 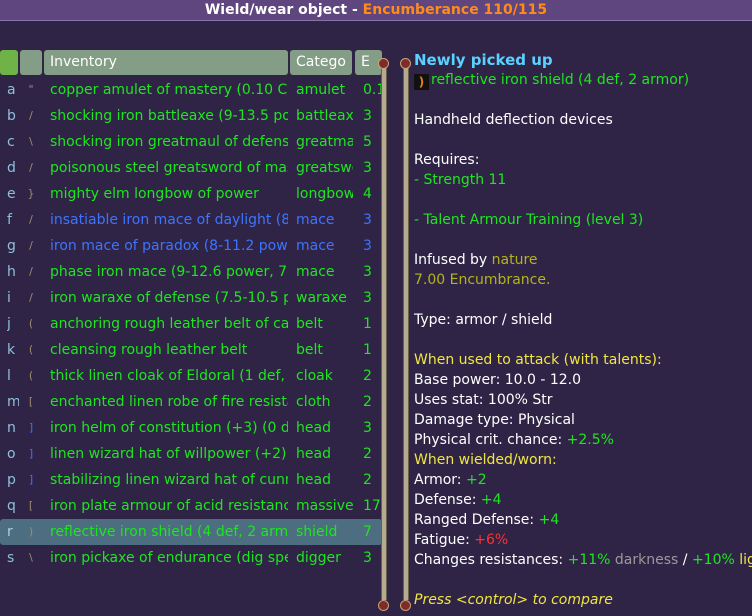 What do you see at coordinates (485, 460) in the screenshot?
I see `wield-header: When wielded/worn:` at bounding box center [485, 460].